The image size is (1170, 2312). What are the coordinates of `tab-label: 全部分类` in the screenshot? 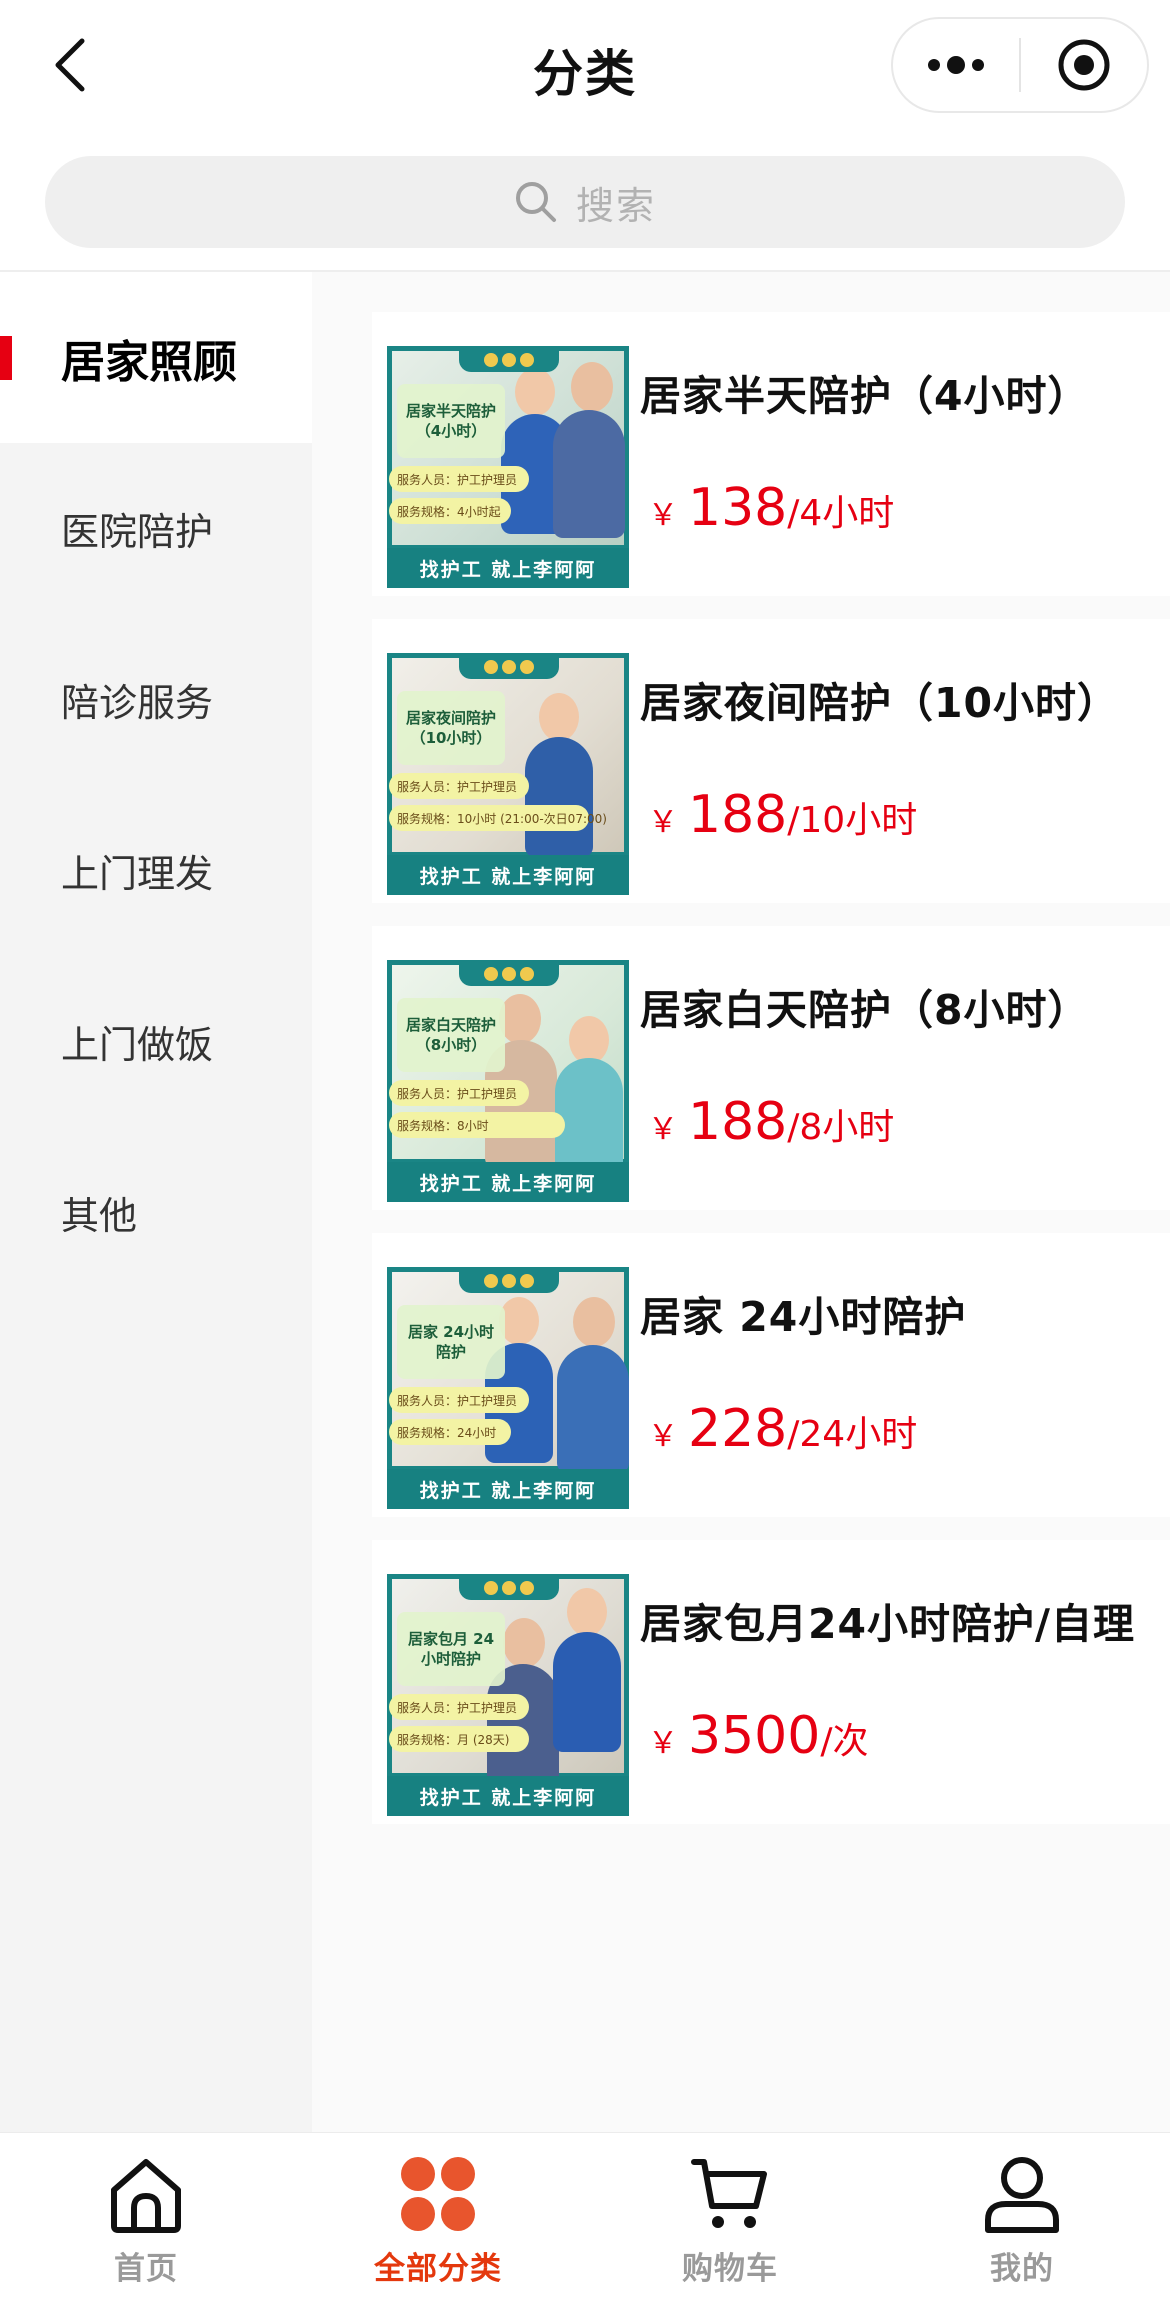 It's located at (438, 2269).